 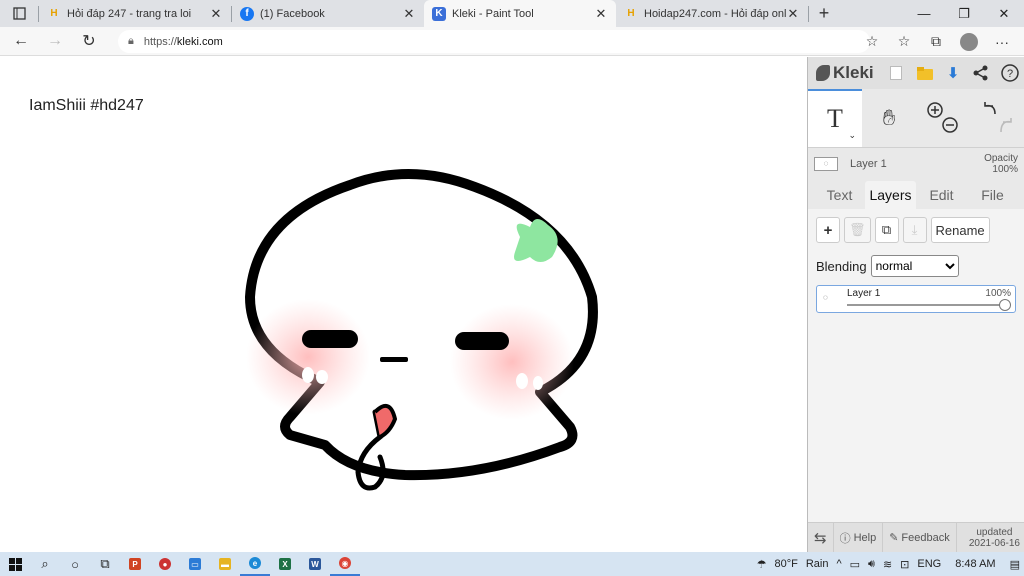 I want to click on system-tray: ☂ 80°F Rain ^ ▭ 🔊︎ ≋ ⊡ ENG 8:48 AM ▤, so click(x=888, y=564).